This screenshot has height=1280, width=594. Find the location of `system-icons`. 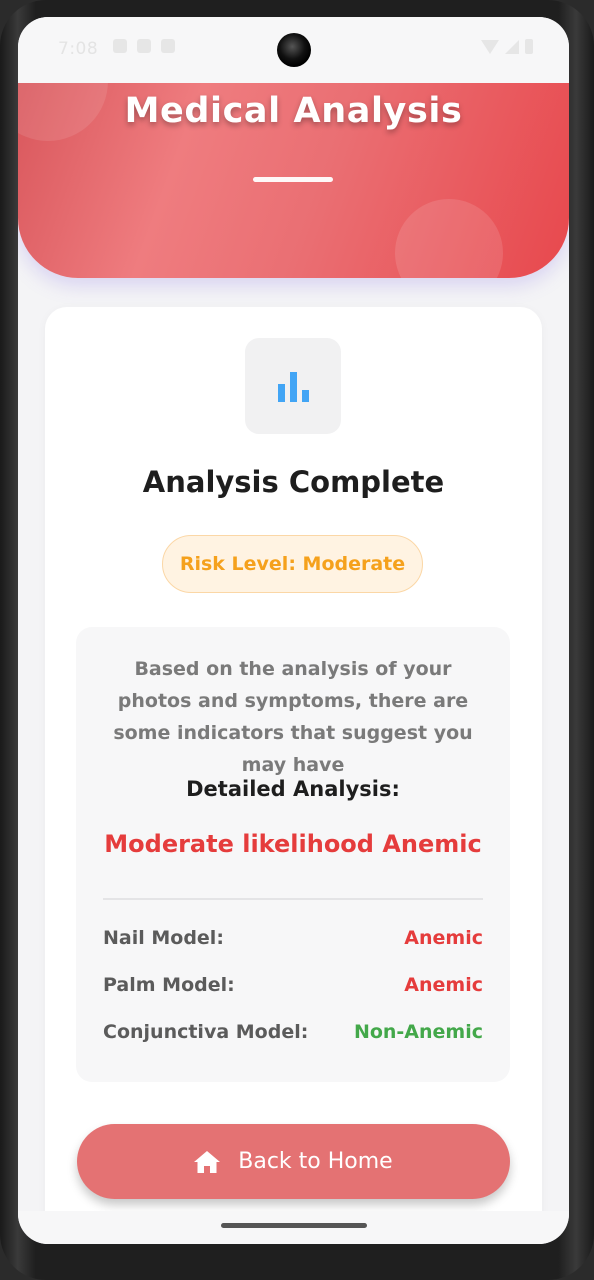

system-icons is located at coordinates (507, 46).